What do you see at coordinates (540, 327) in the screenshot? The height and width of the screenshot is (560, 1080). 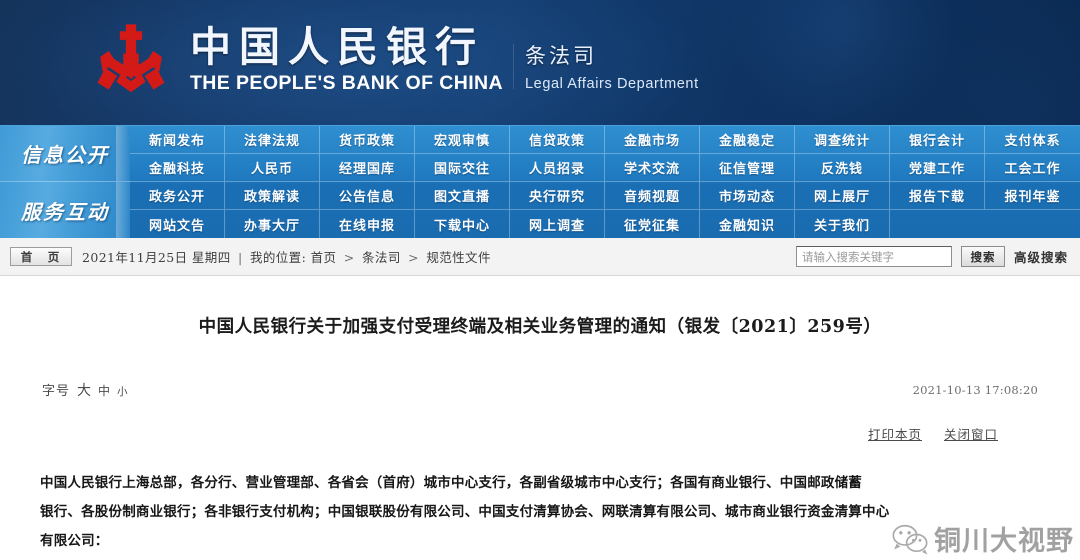 I see `page-title: 中国人民银行关于加强支付受理终端及相关业务管理的通知（银发〔2021〕259号）` at bounding box center [540, 327].